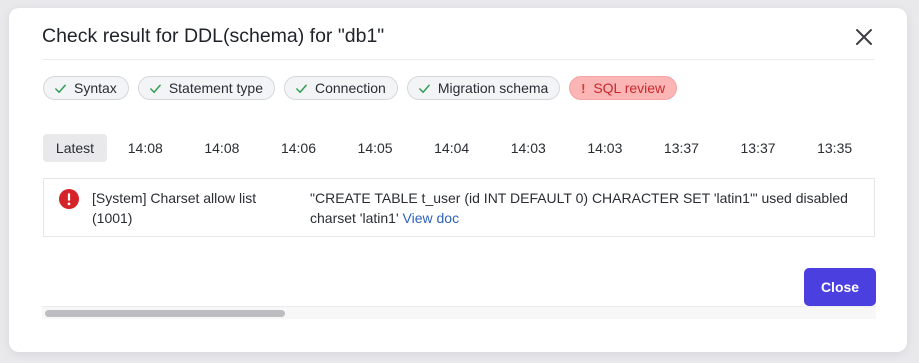 The width and height of the screenshot is (919, 363). Describe the element at coordinates (298, 148) in the screenshot. I see `timeline-item: 14:06` at that location.